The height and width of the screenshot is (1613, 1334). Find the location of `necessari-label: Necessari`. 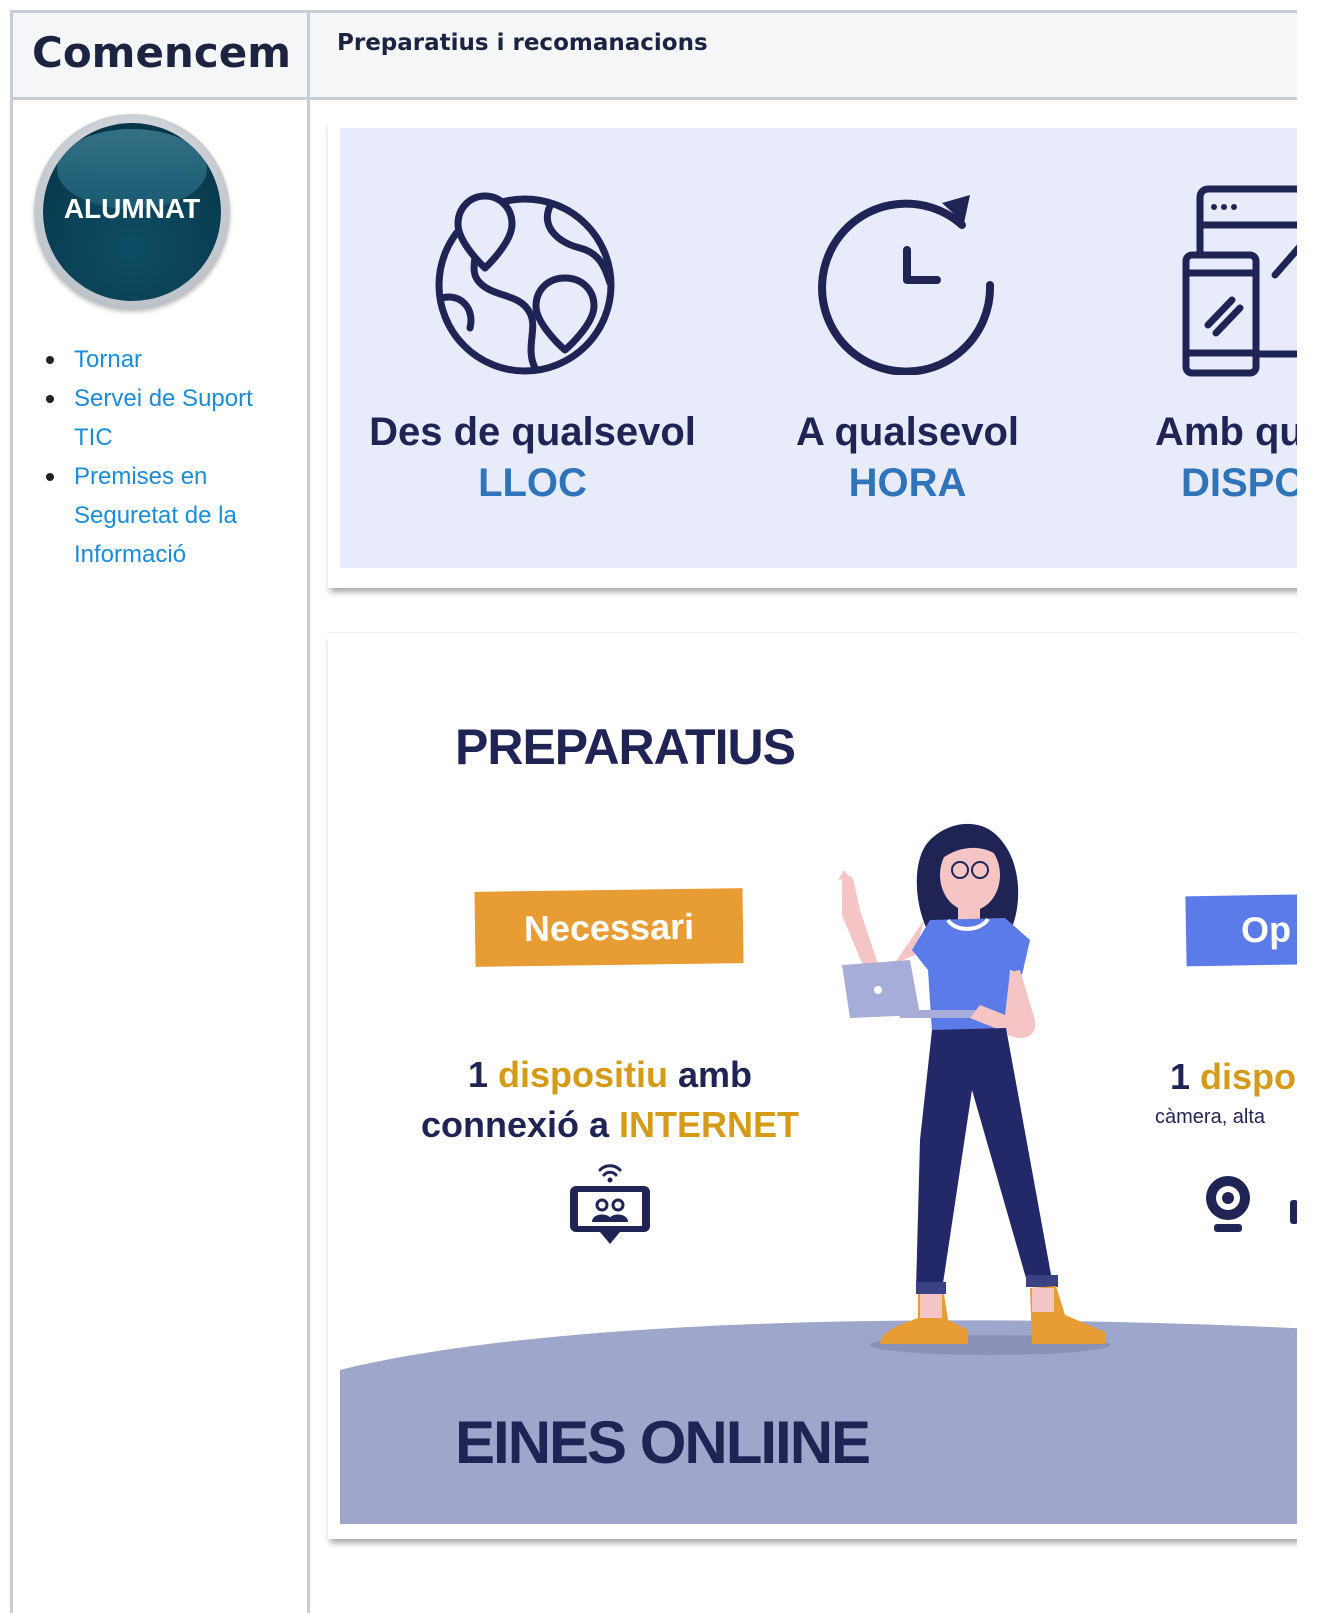

necessari-label: Necessari is located at coordinates (609, 927).